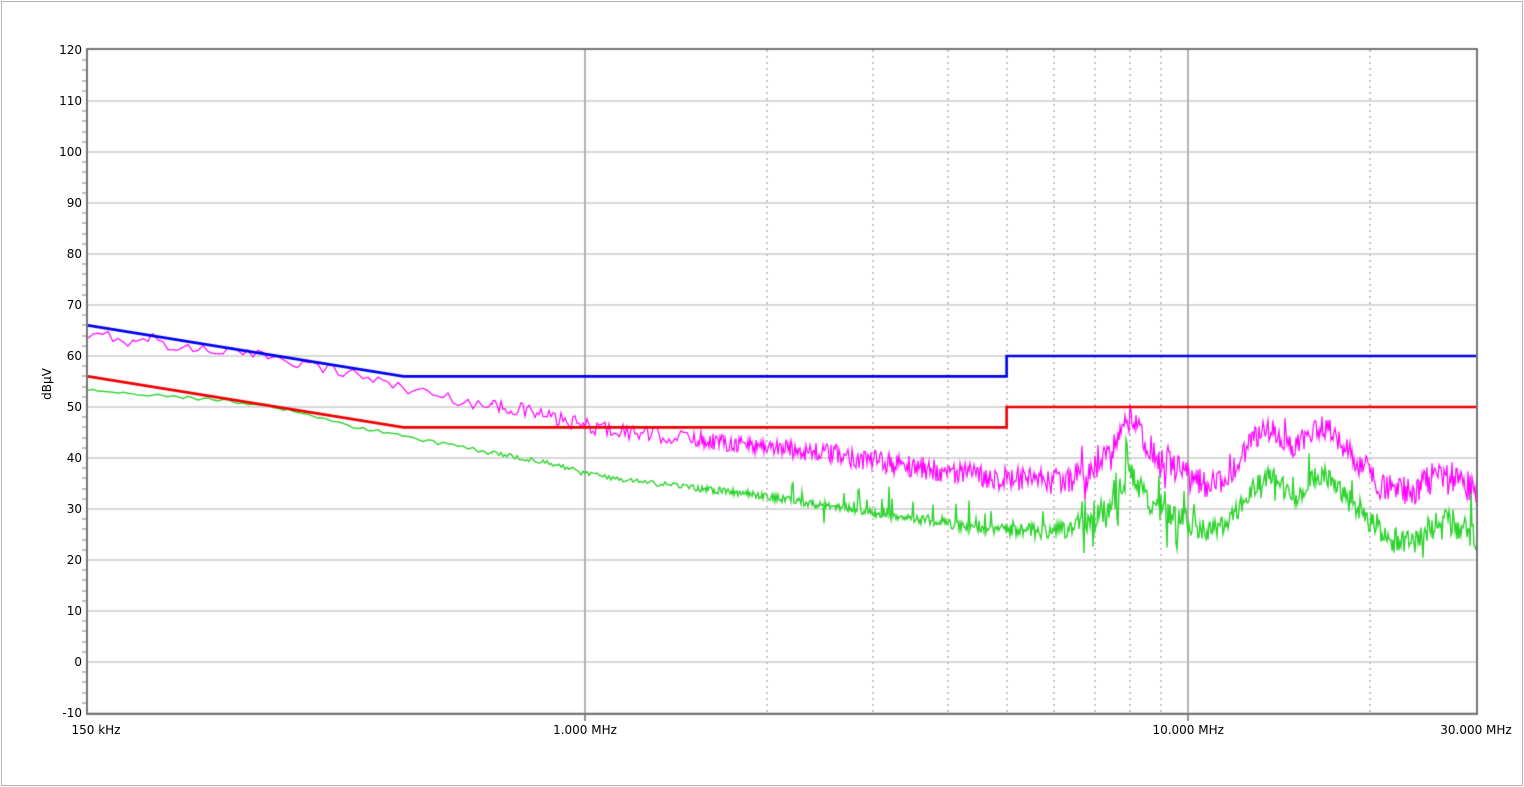 This screenshot has height=787, width=1524. Describe the element at coordinates (1476, 730) in the screenshot. I see `x-axis-tick-label: 30.000 MHz` at that location.